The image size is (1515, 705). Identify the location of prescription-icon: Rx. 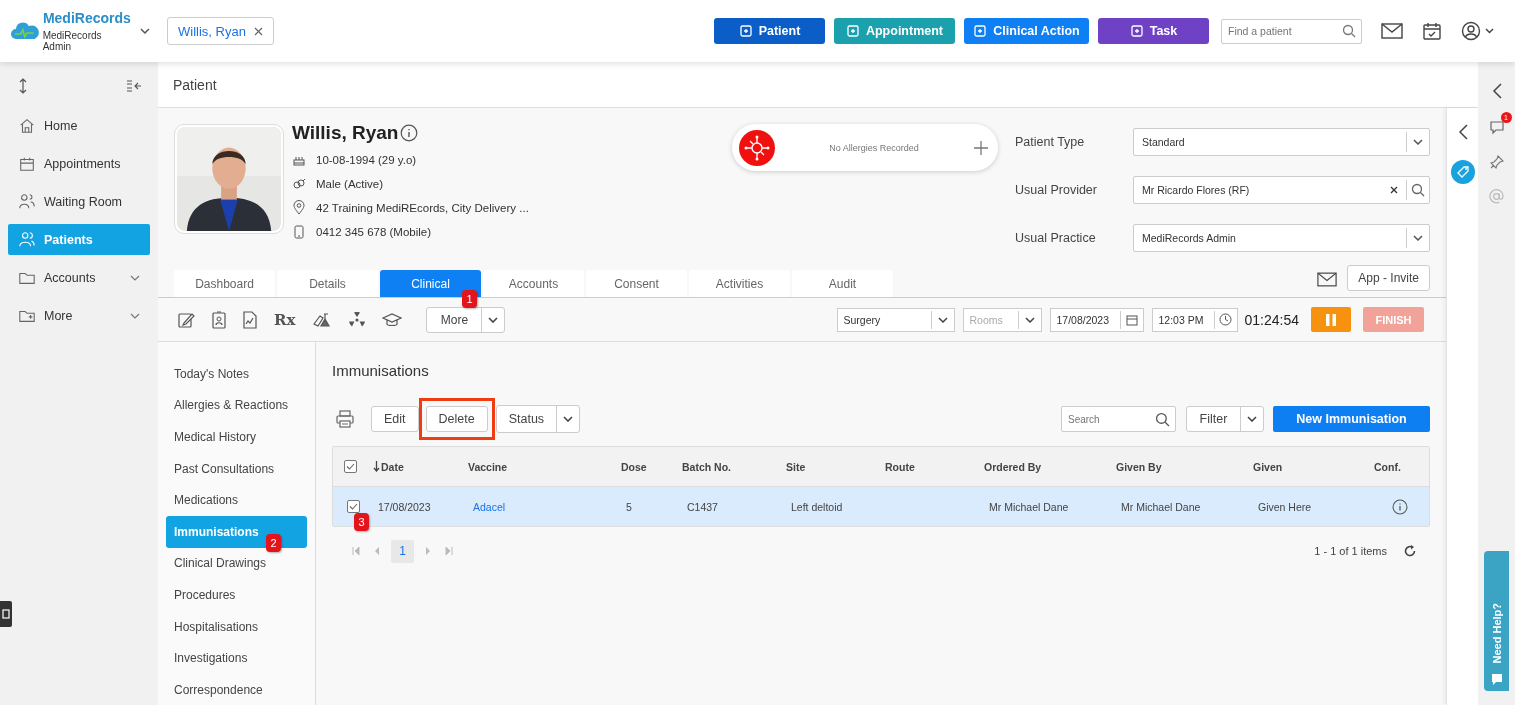
(285, 319).